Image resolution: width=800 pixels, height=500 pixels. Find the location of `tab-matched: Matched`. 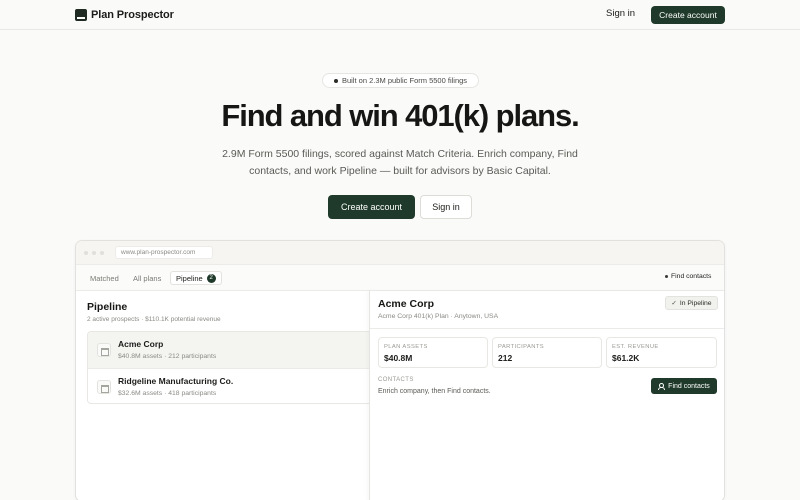

tab-matched: Matched is located at coordinates (104, 278).